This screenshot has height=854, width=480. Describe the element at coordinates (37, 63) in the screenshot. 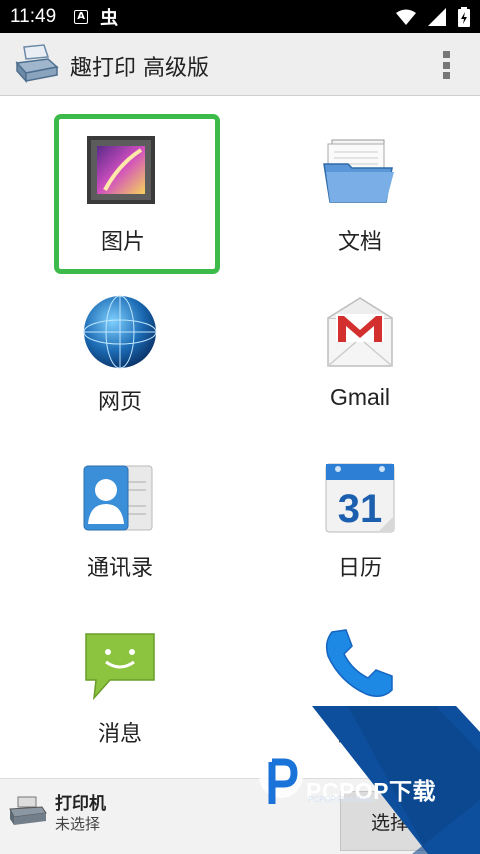

I see `printer-logo-icon` at that location.